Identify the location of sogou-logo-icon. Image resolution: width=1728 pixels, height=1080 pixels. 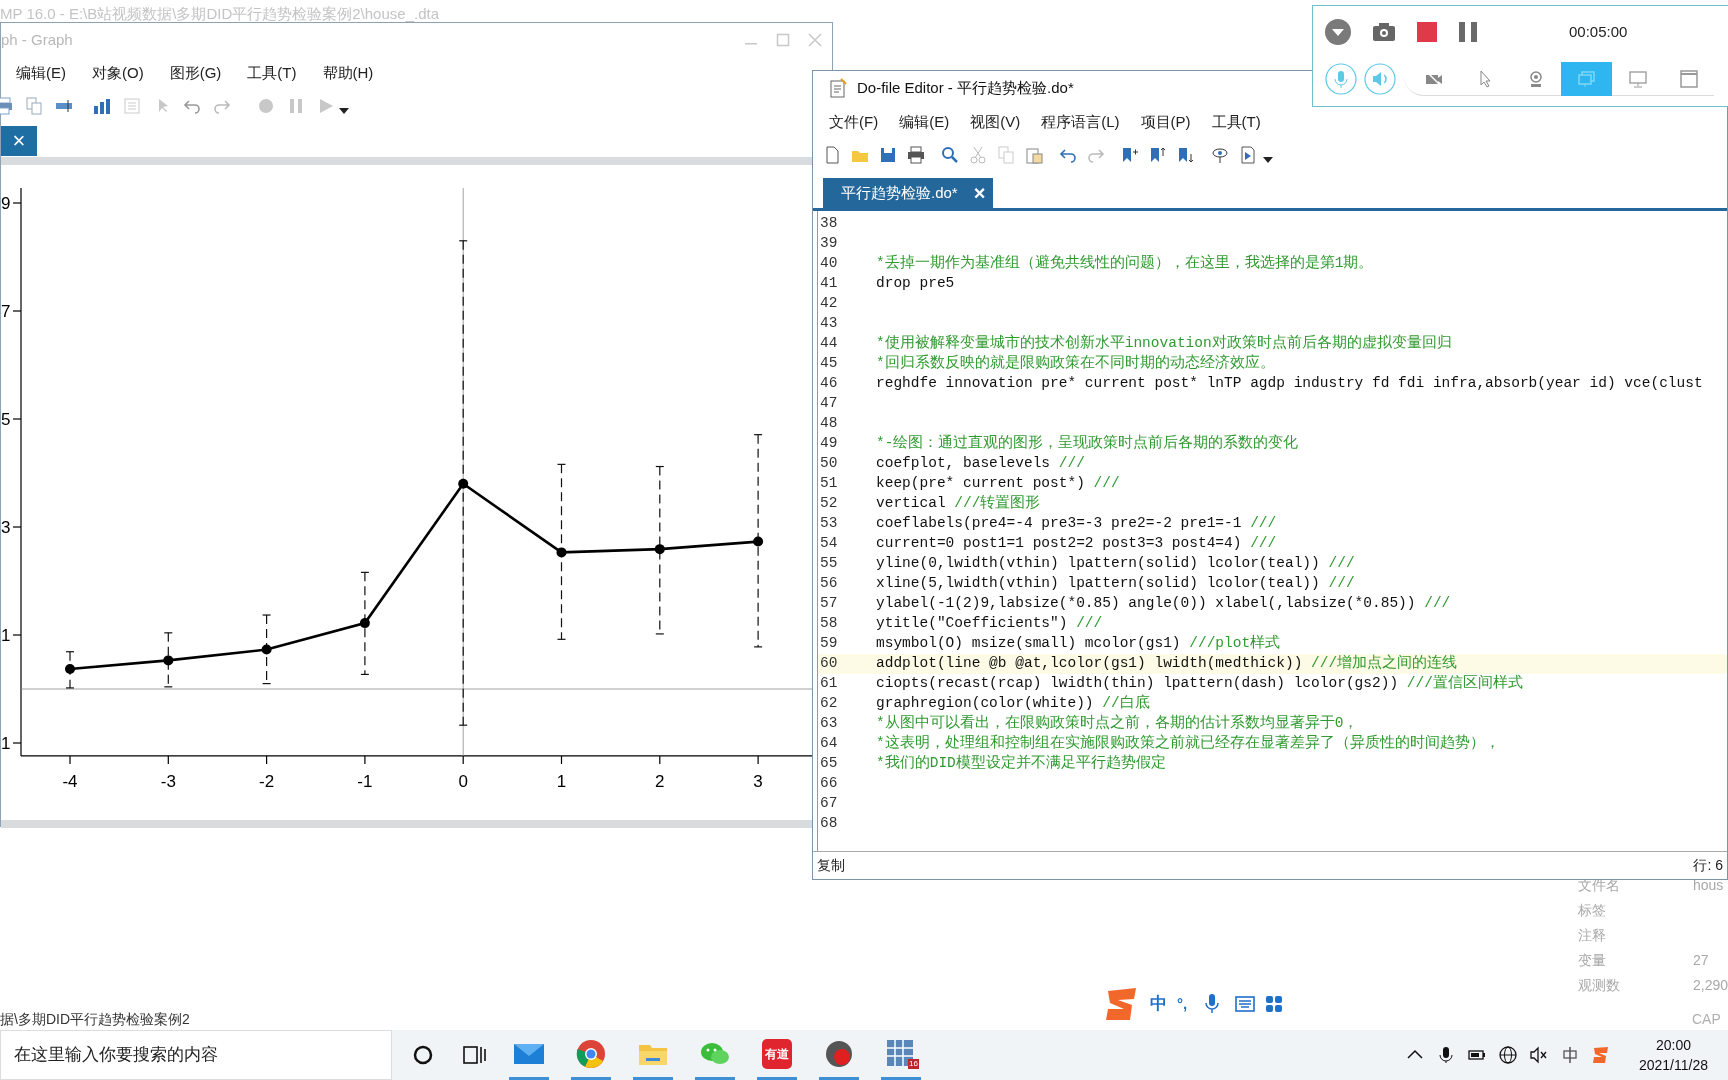
(1600, 1055).